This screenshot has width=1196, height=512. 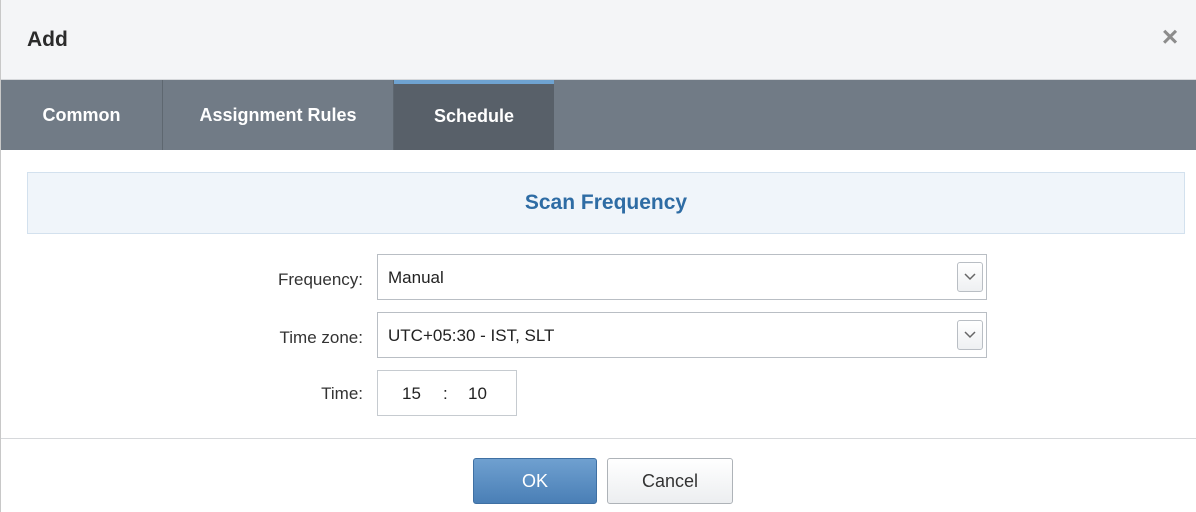 I want to click on frequency-value: Manual, so click(x=416, y=277).